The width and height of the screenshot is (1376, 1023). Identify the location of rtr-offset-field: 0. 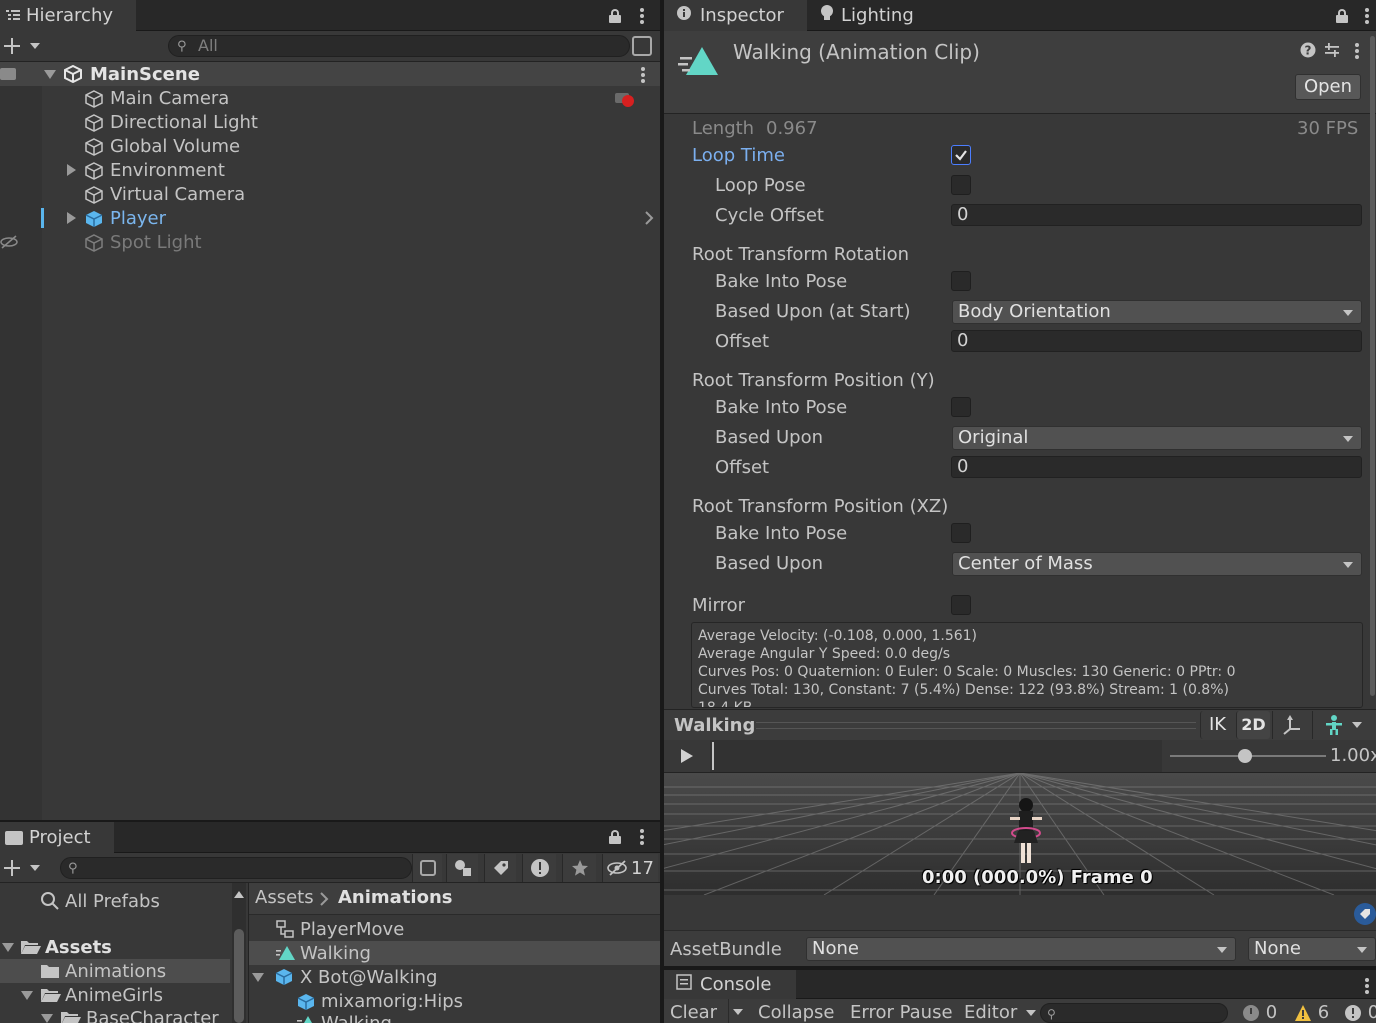
(1156, 341).